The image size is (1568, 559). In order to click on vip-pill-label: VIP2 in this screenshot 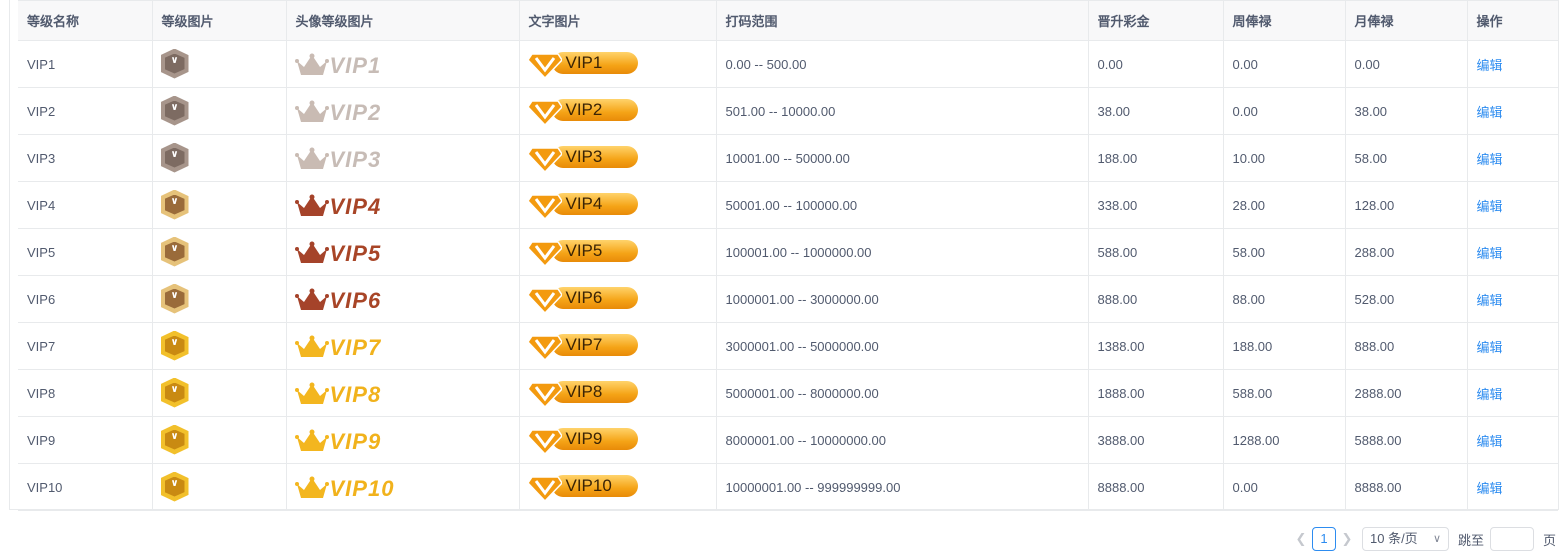, I will do `click(582, 110)`.